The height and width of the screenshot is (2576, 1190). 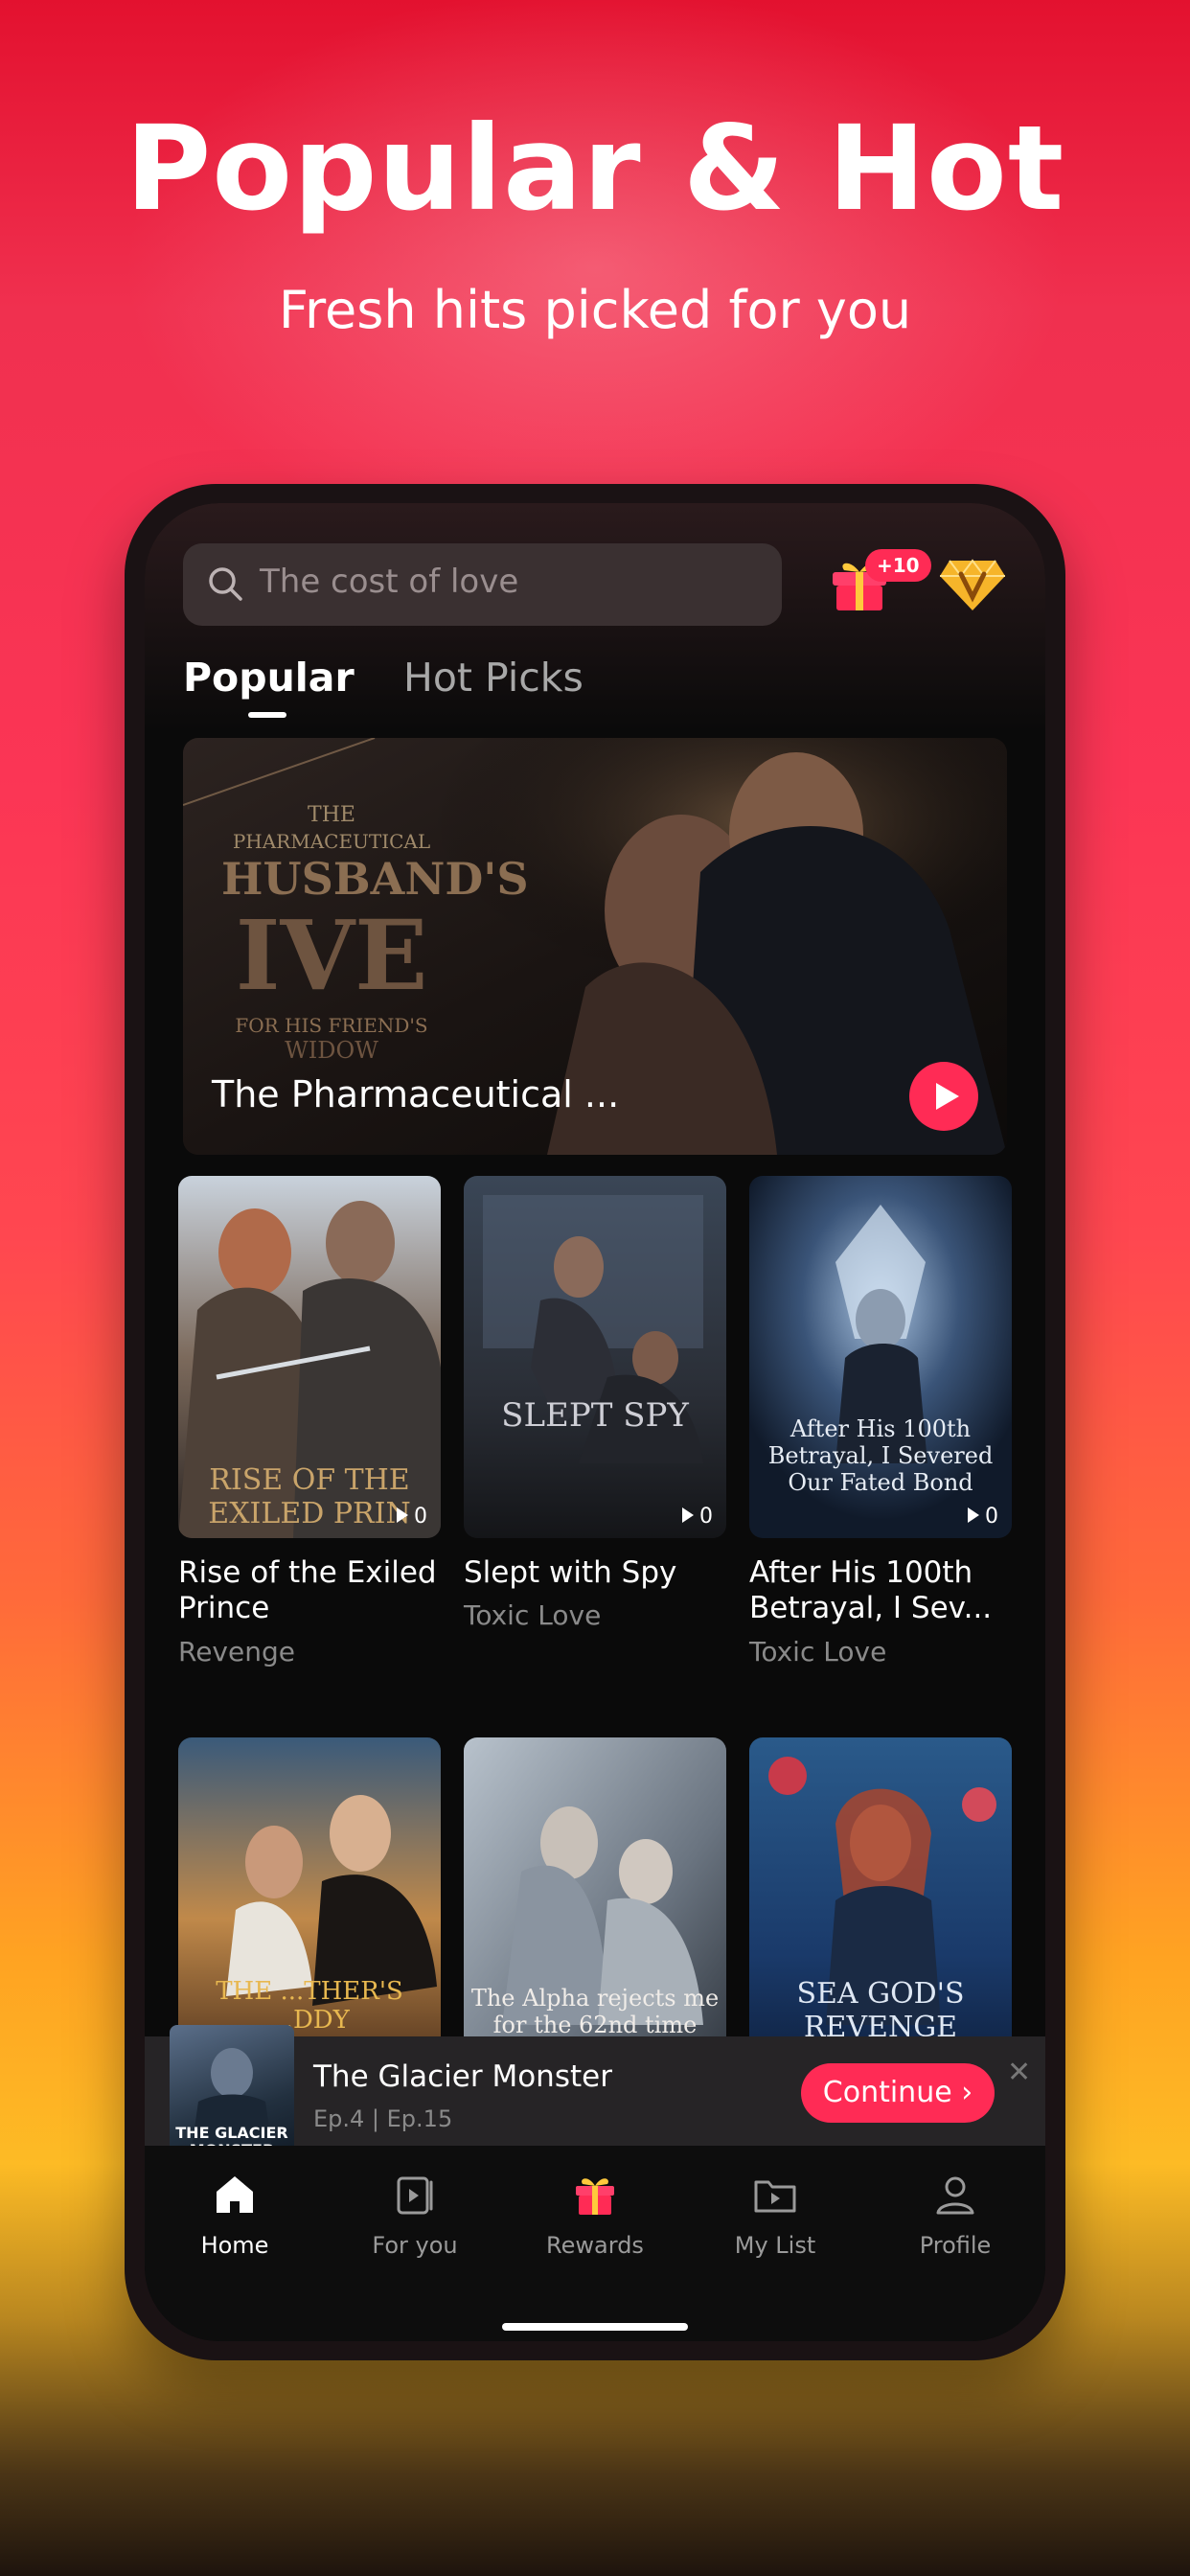 What do you see at coordinates (967, 2092) in the screenshot?
I see `chevron-right-icon: ›` at bounding box center [967, 2092].